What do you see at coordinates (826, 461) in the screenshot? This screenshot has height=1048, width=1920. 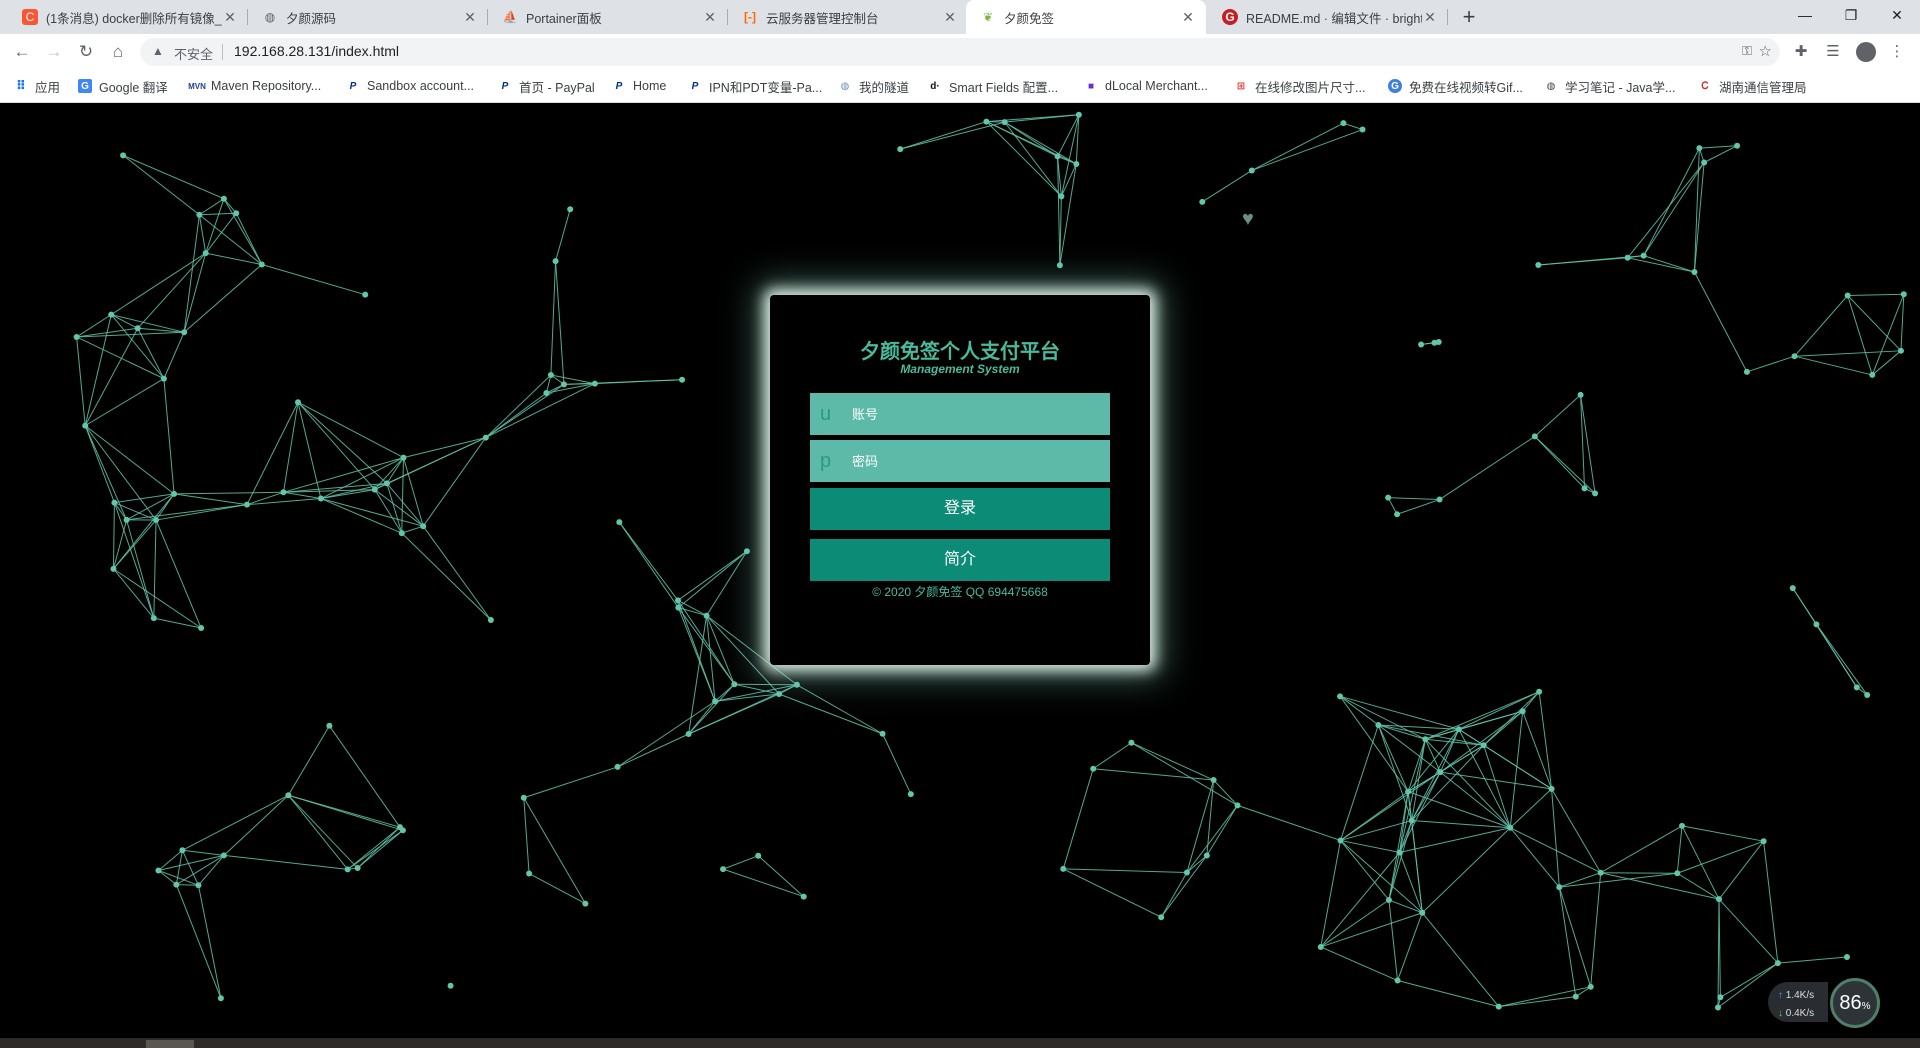 I see `password-prefix: p` at bounding box center [826, 461].